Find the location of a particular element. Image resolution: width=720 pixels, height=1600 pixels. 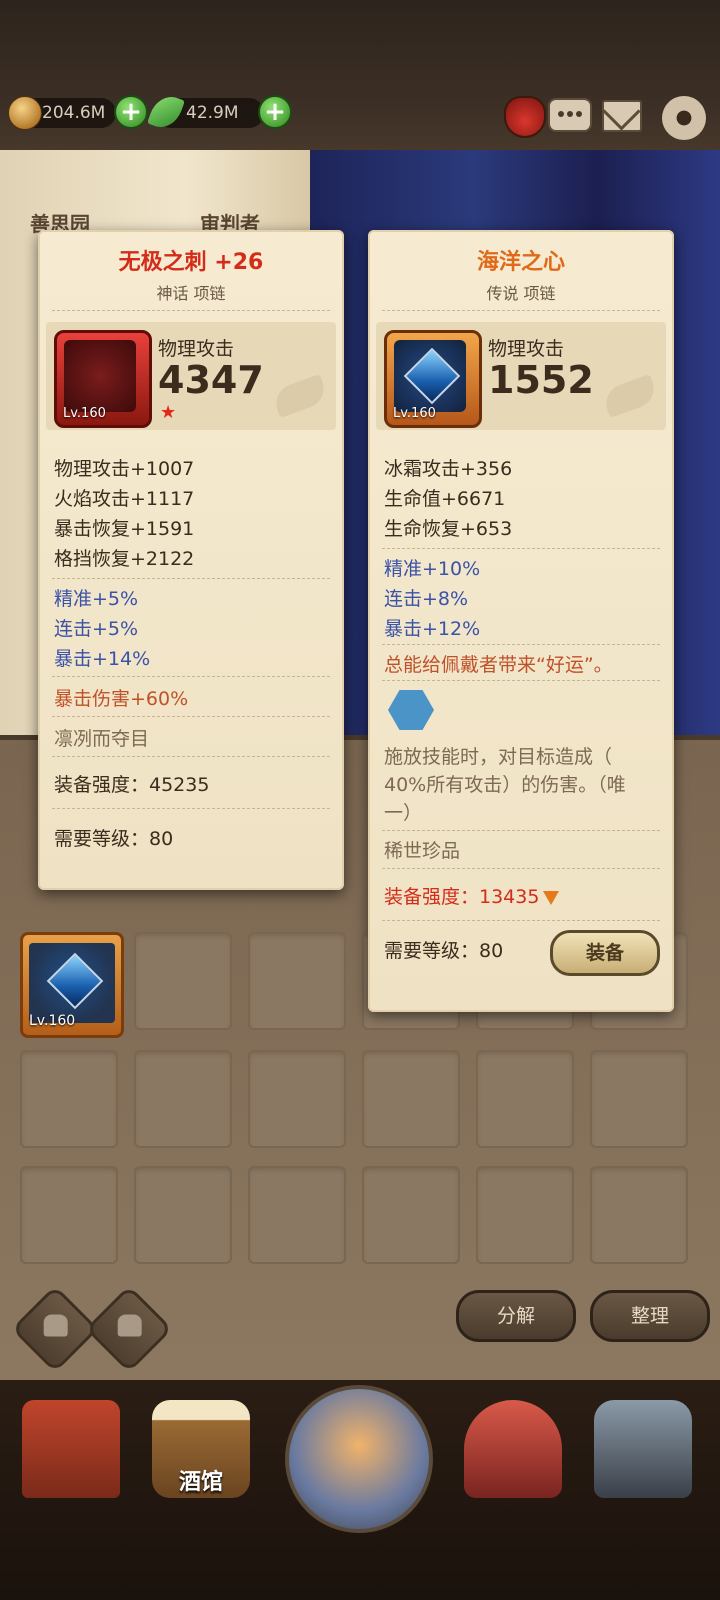

thorn-necklace-icon is located at coordinates (100, 376).